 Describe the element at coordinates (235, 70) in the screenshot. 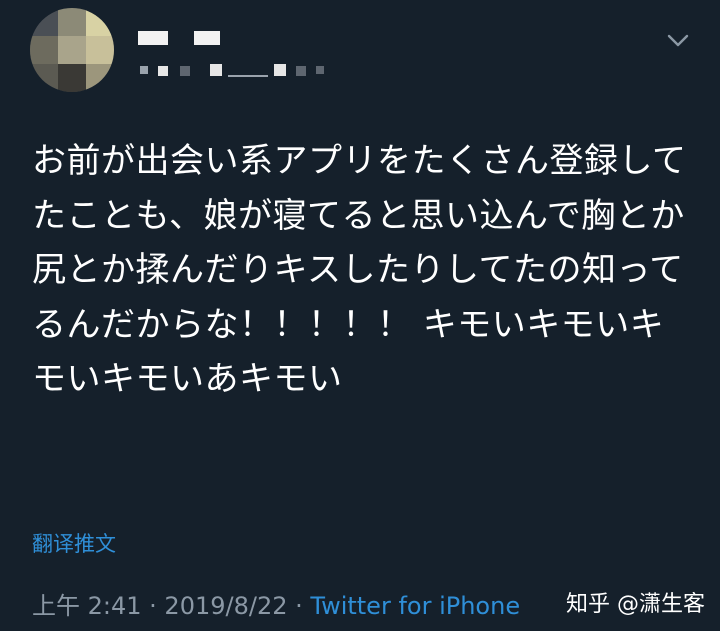

I see `username-redacted` at that location.